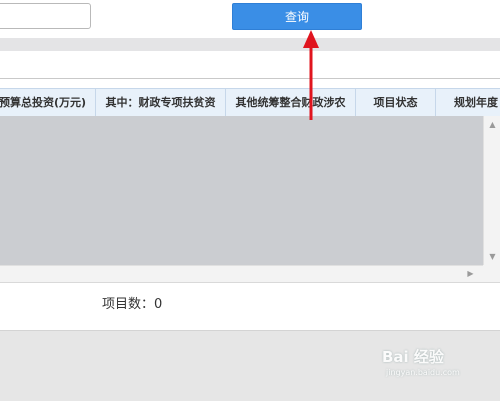  I want to click on column-header-poverty-funds: 其中：财政专项扶贫资, so click(161, 103).